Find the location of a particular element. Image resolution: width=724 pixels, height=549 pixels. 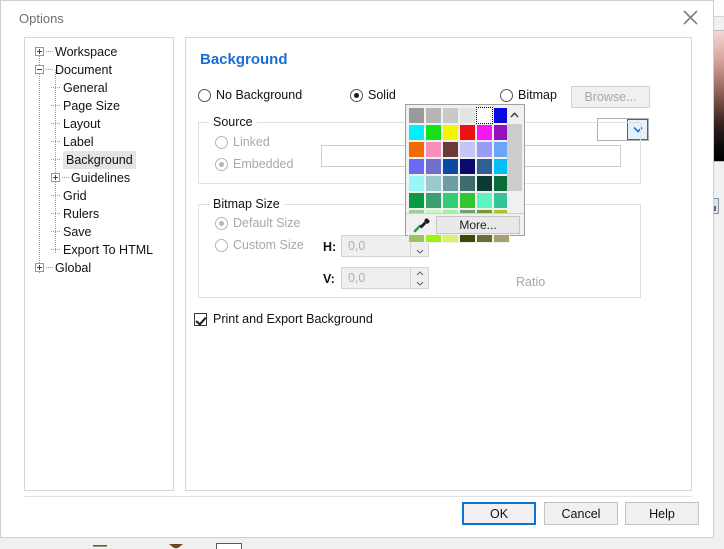

radio-custom-size: Custom Size is located at coordinates (259, 245).